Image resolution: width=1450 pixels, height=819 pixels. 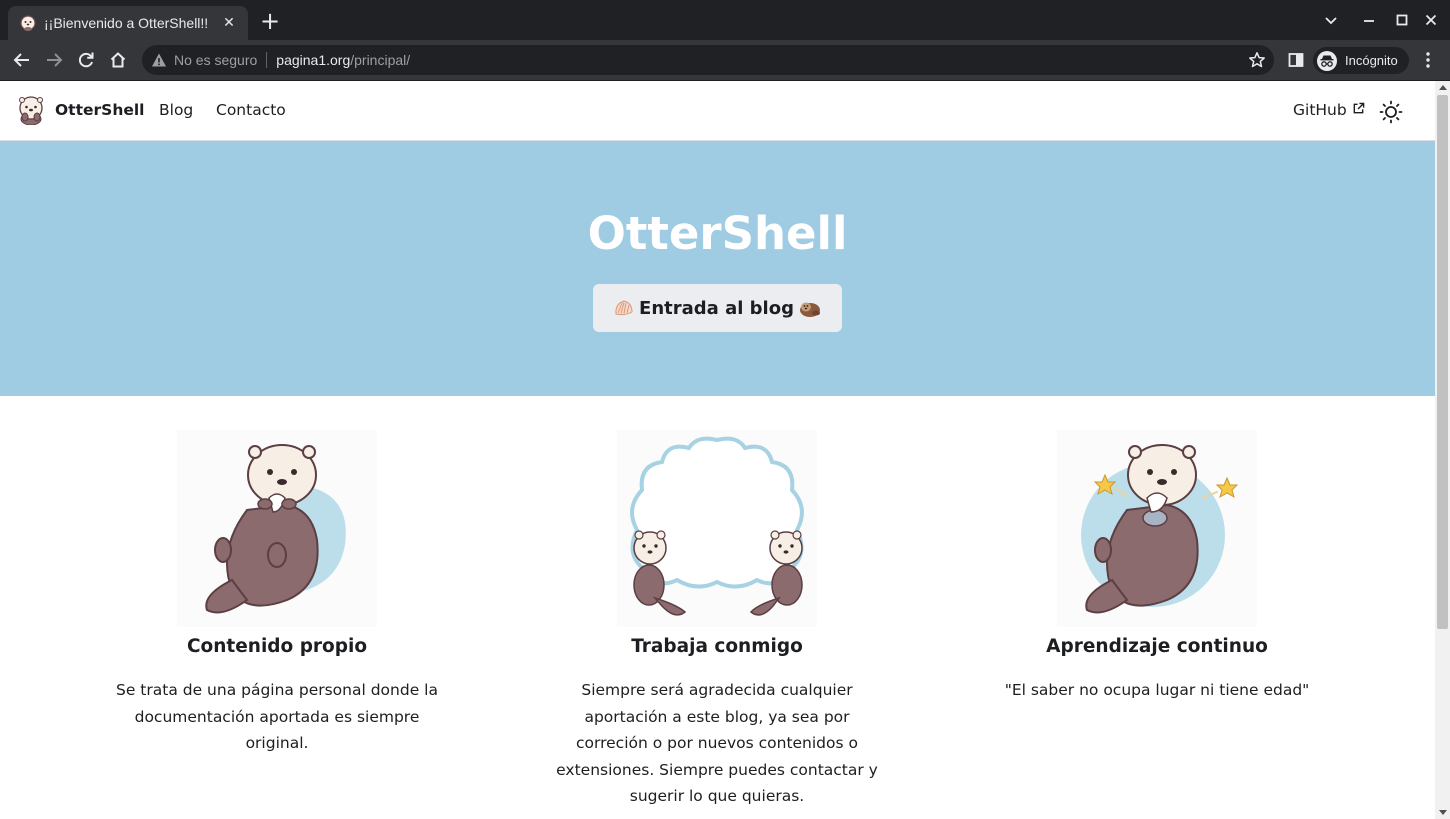 I want to click on new-tab-icon: +, so click(x=270, y=21).